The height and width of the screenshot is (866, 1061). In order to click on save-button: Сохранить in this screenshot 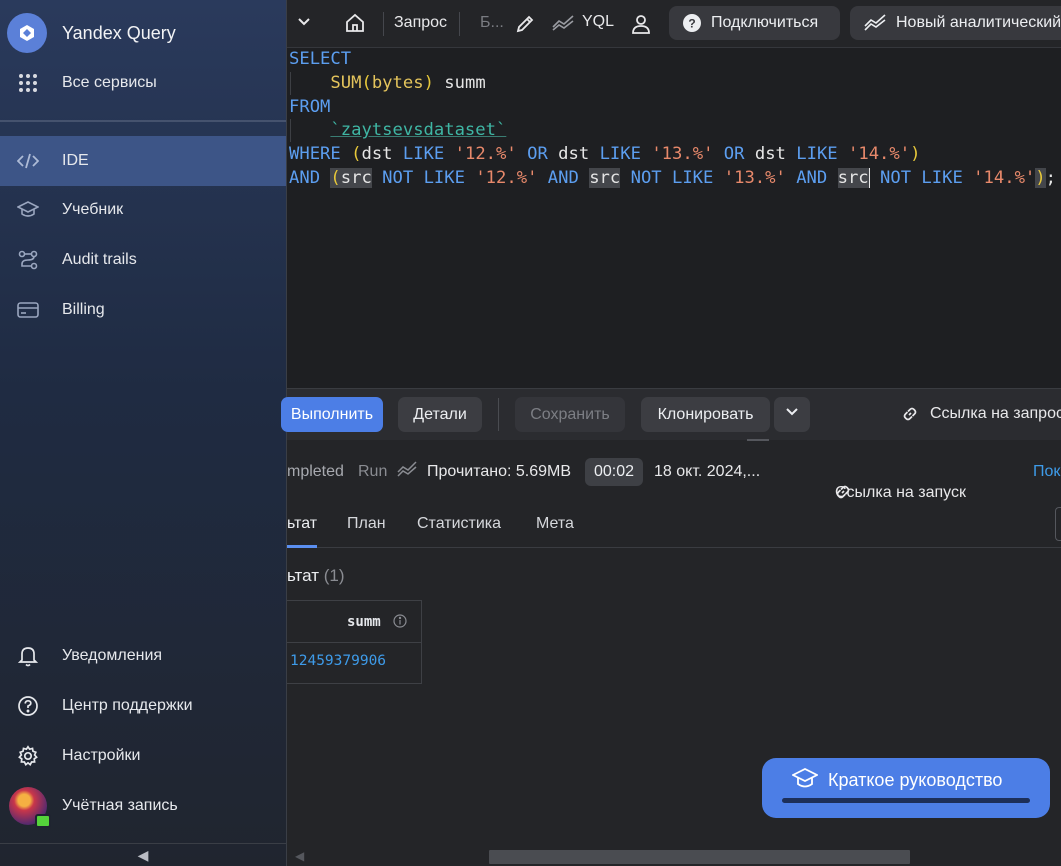, I will do `click(570, 414)`.